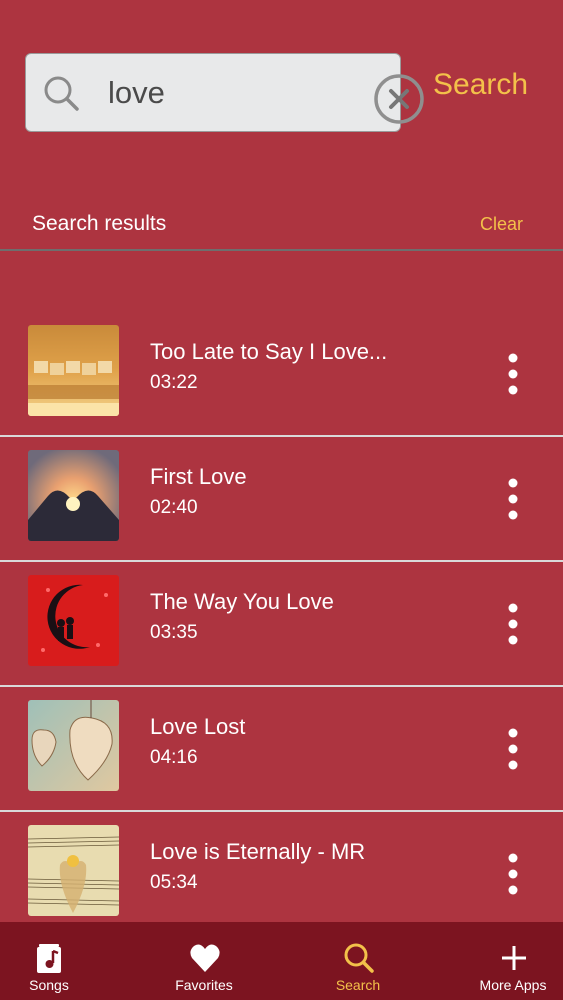 The image size is (563, 1000). Describe the element at coordinates (174, 632) in the screenshot. I see `song-duration: 03:35` at that location.